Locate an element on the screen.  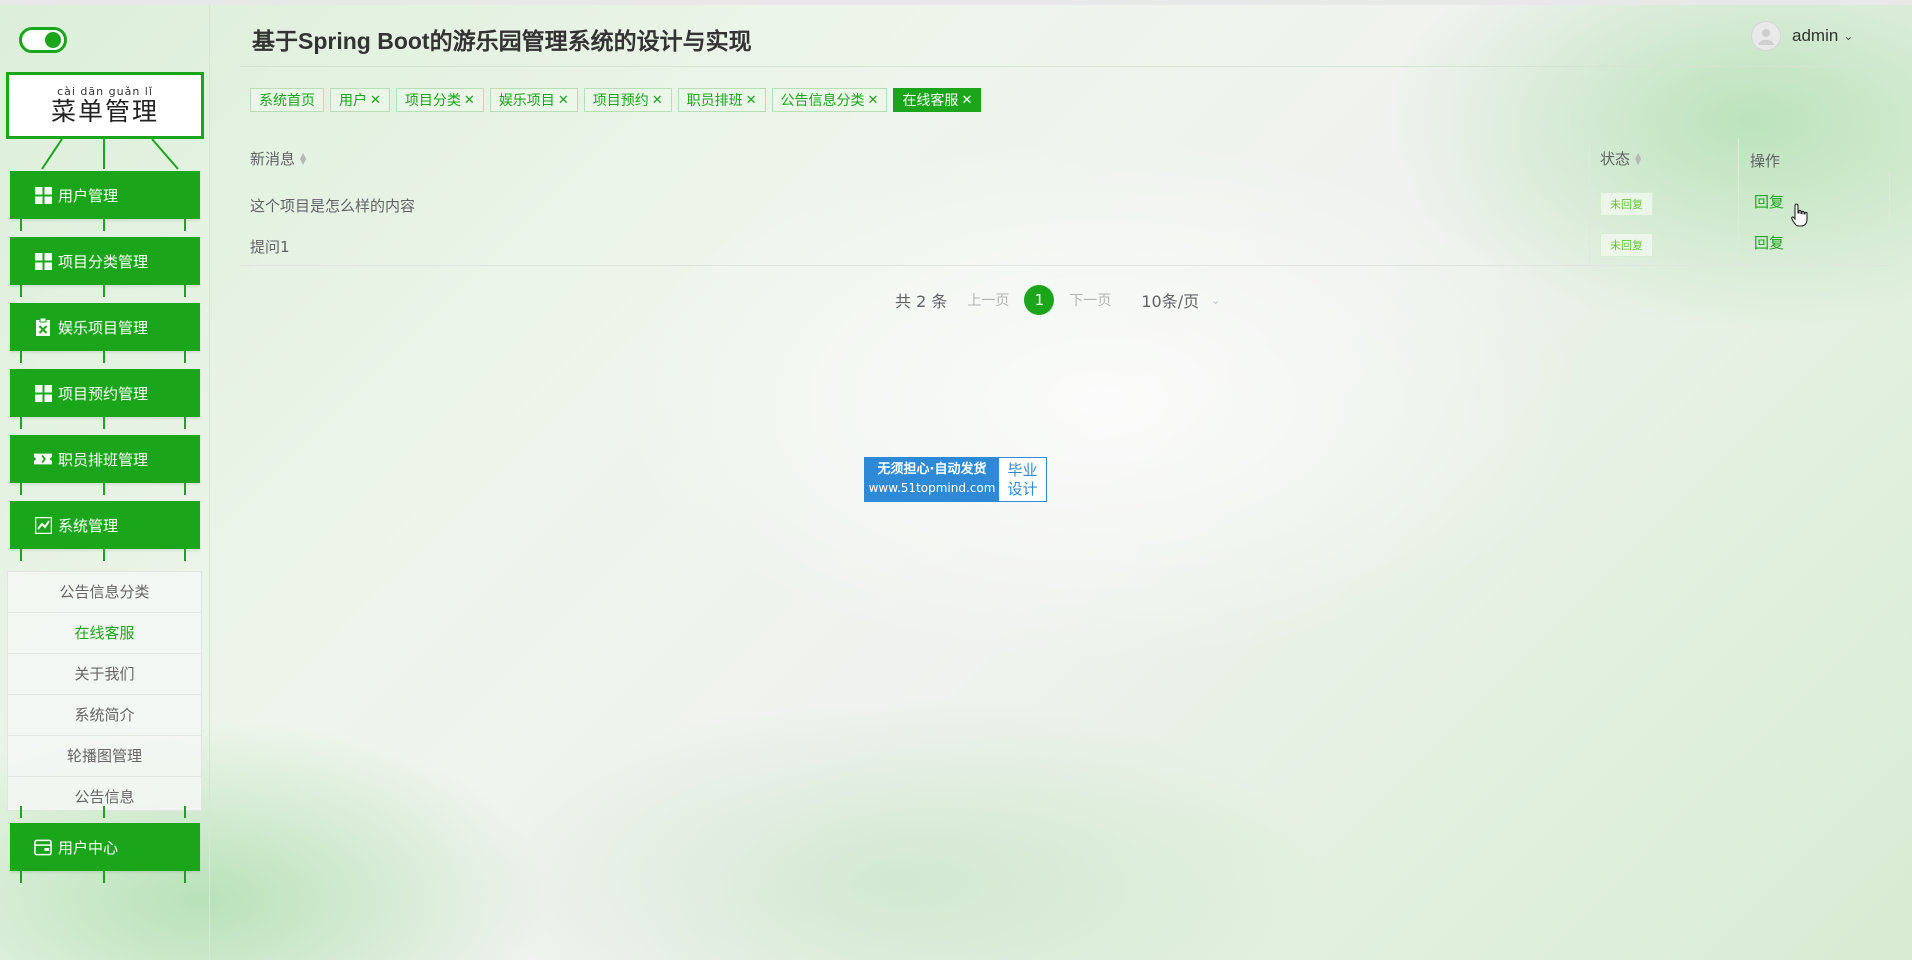
status-badge: 未回复 is located at coordinates (1626, 245).